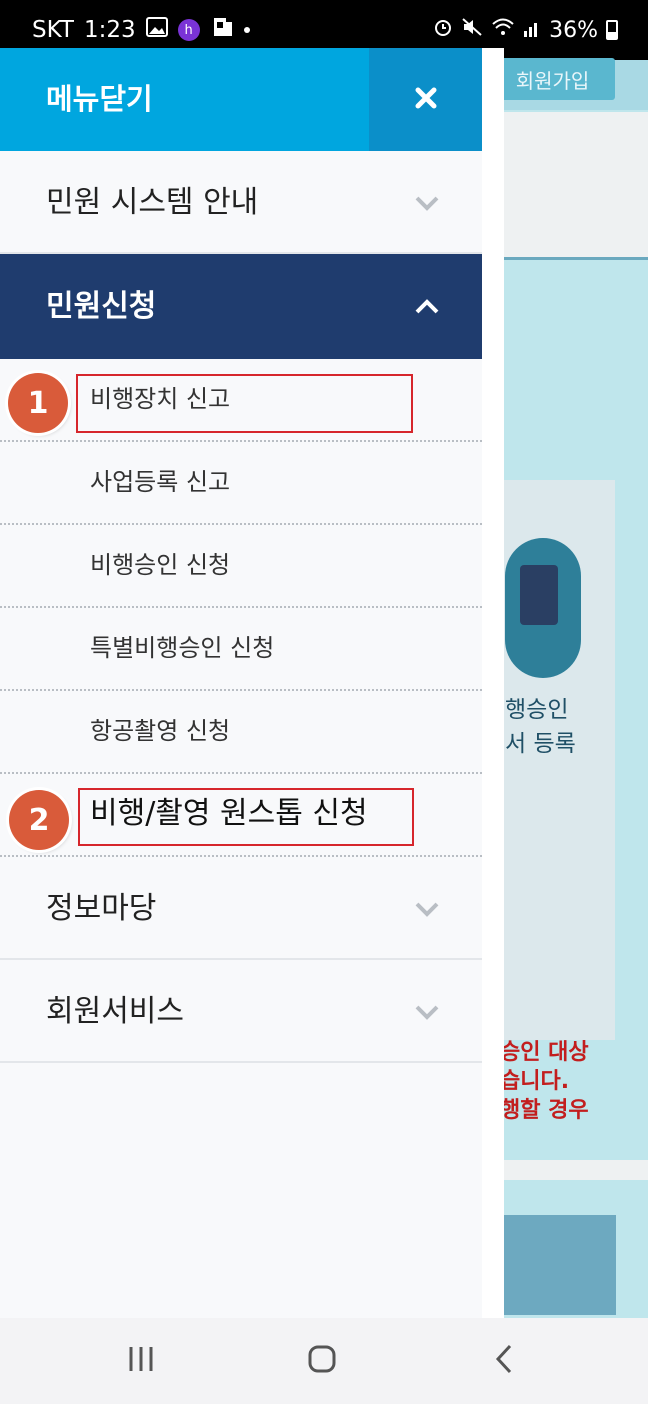  Describe the element at coordinates (241, 1011) in the screenshot. I see `menu-section-member: 회원서비스` at that location.